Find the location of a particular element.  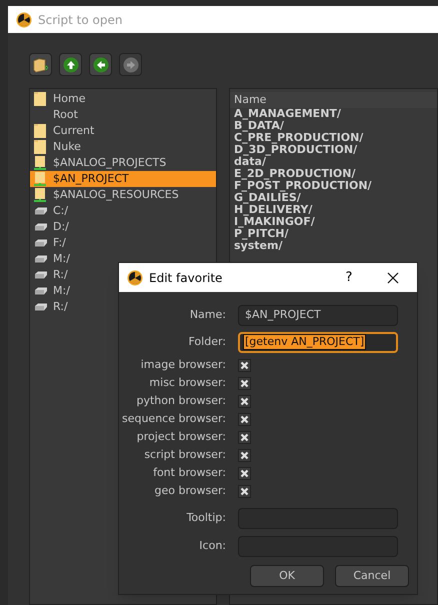

checkbox-label: geo browser: is located at coordinates (190, 490).